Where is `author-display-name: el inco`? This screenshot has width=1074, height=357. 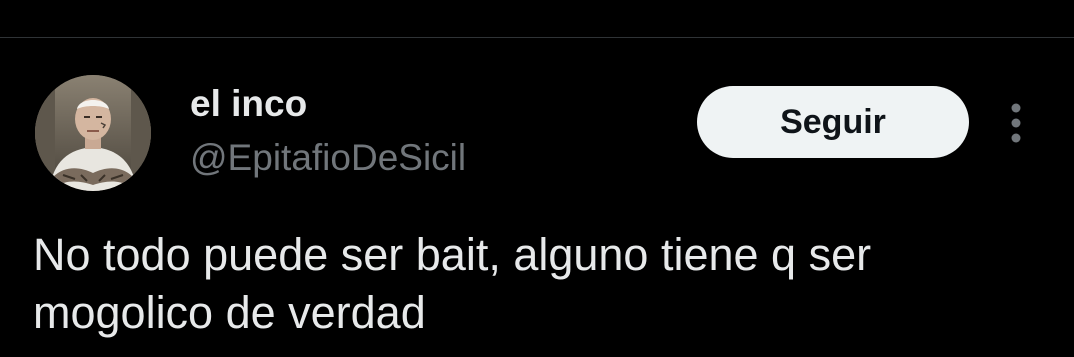
author-display-name: el inco is located at coordinates (248, 104).